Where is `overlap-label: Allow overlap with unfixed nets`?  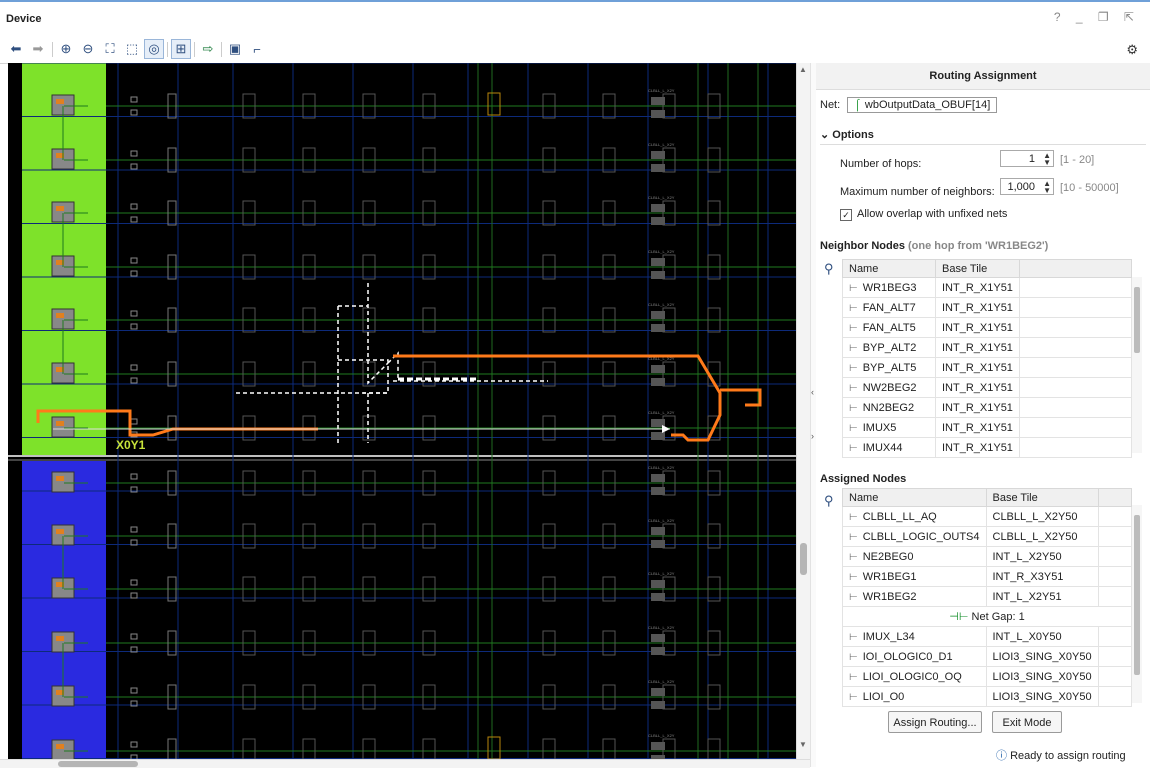
overlap-label: Allow overlap with unfixed nets is located at coordinates (932, 214).